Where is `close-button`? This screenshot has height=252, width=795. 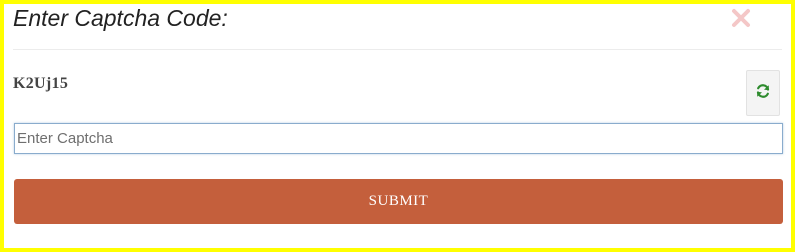 close-button is located at coordinates (741, 20).